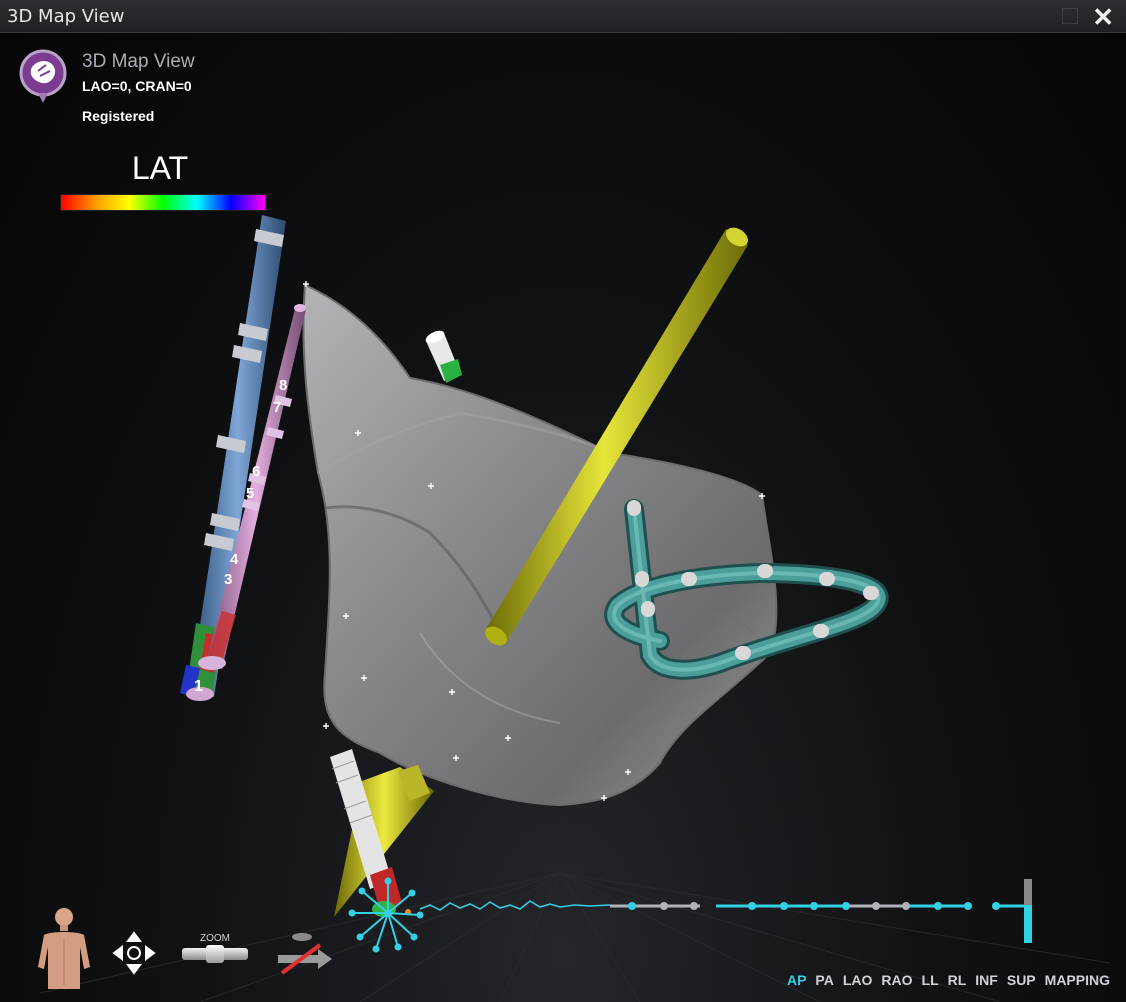 The width and height of the screenshot is (1126, 1002). What do you see at coordinates (138, 61) in the screenshot?
I see `map-title: 3D Map View` at bounding box center [138, 61].